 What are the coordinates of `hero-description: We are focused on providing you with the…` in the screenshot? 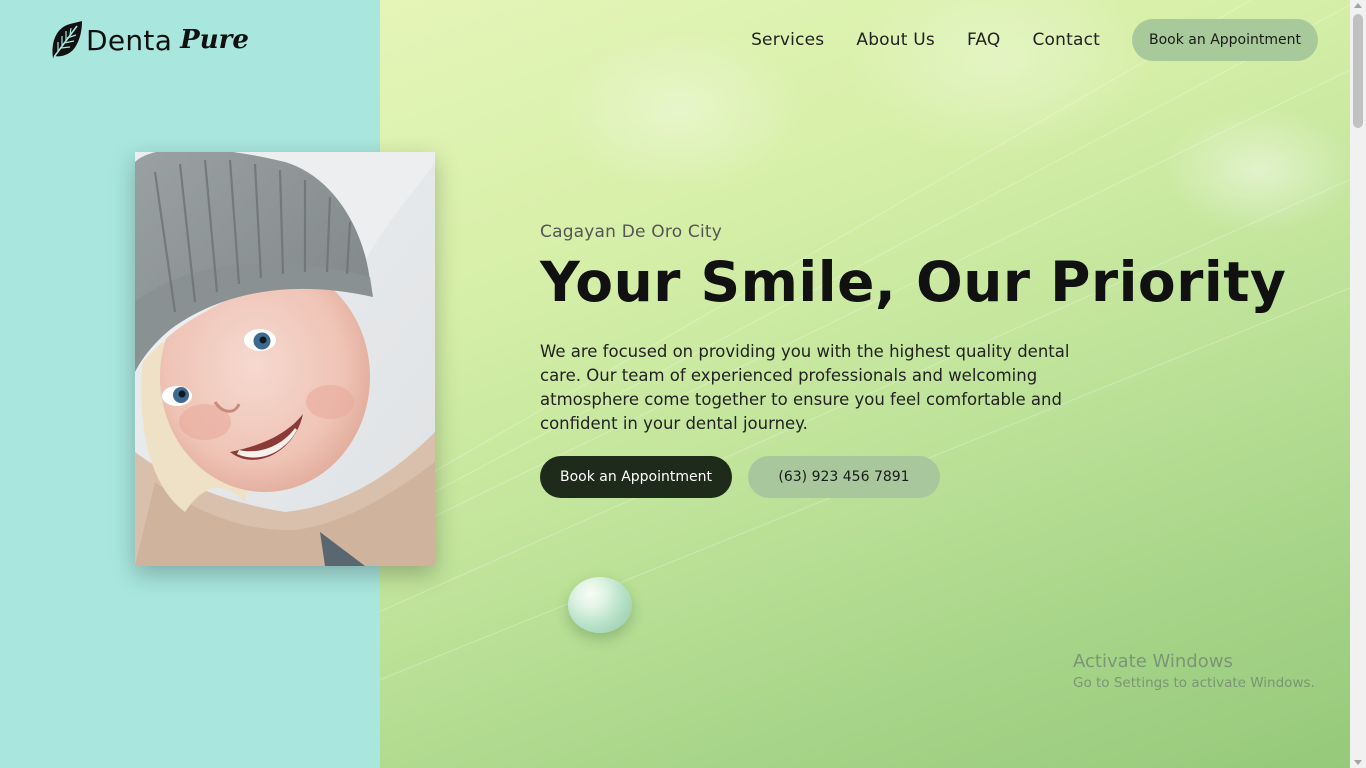 It's located at (805, 387).